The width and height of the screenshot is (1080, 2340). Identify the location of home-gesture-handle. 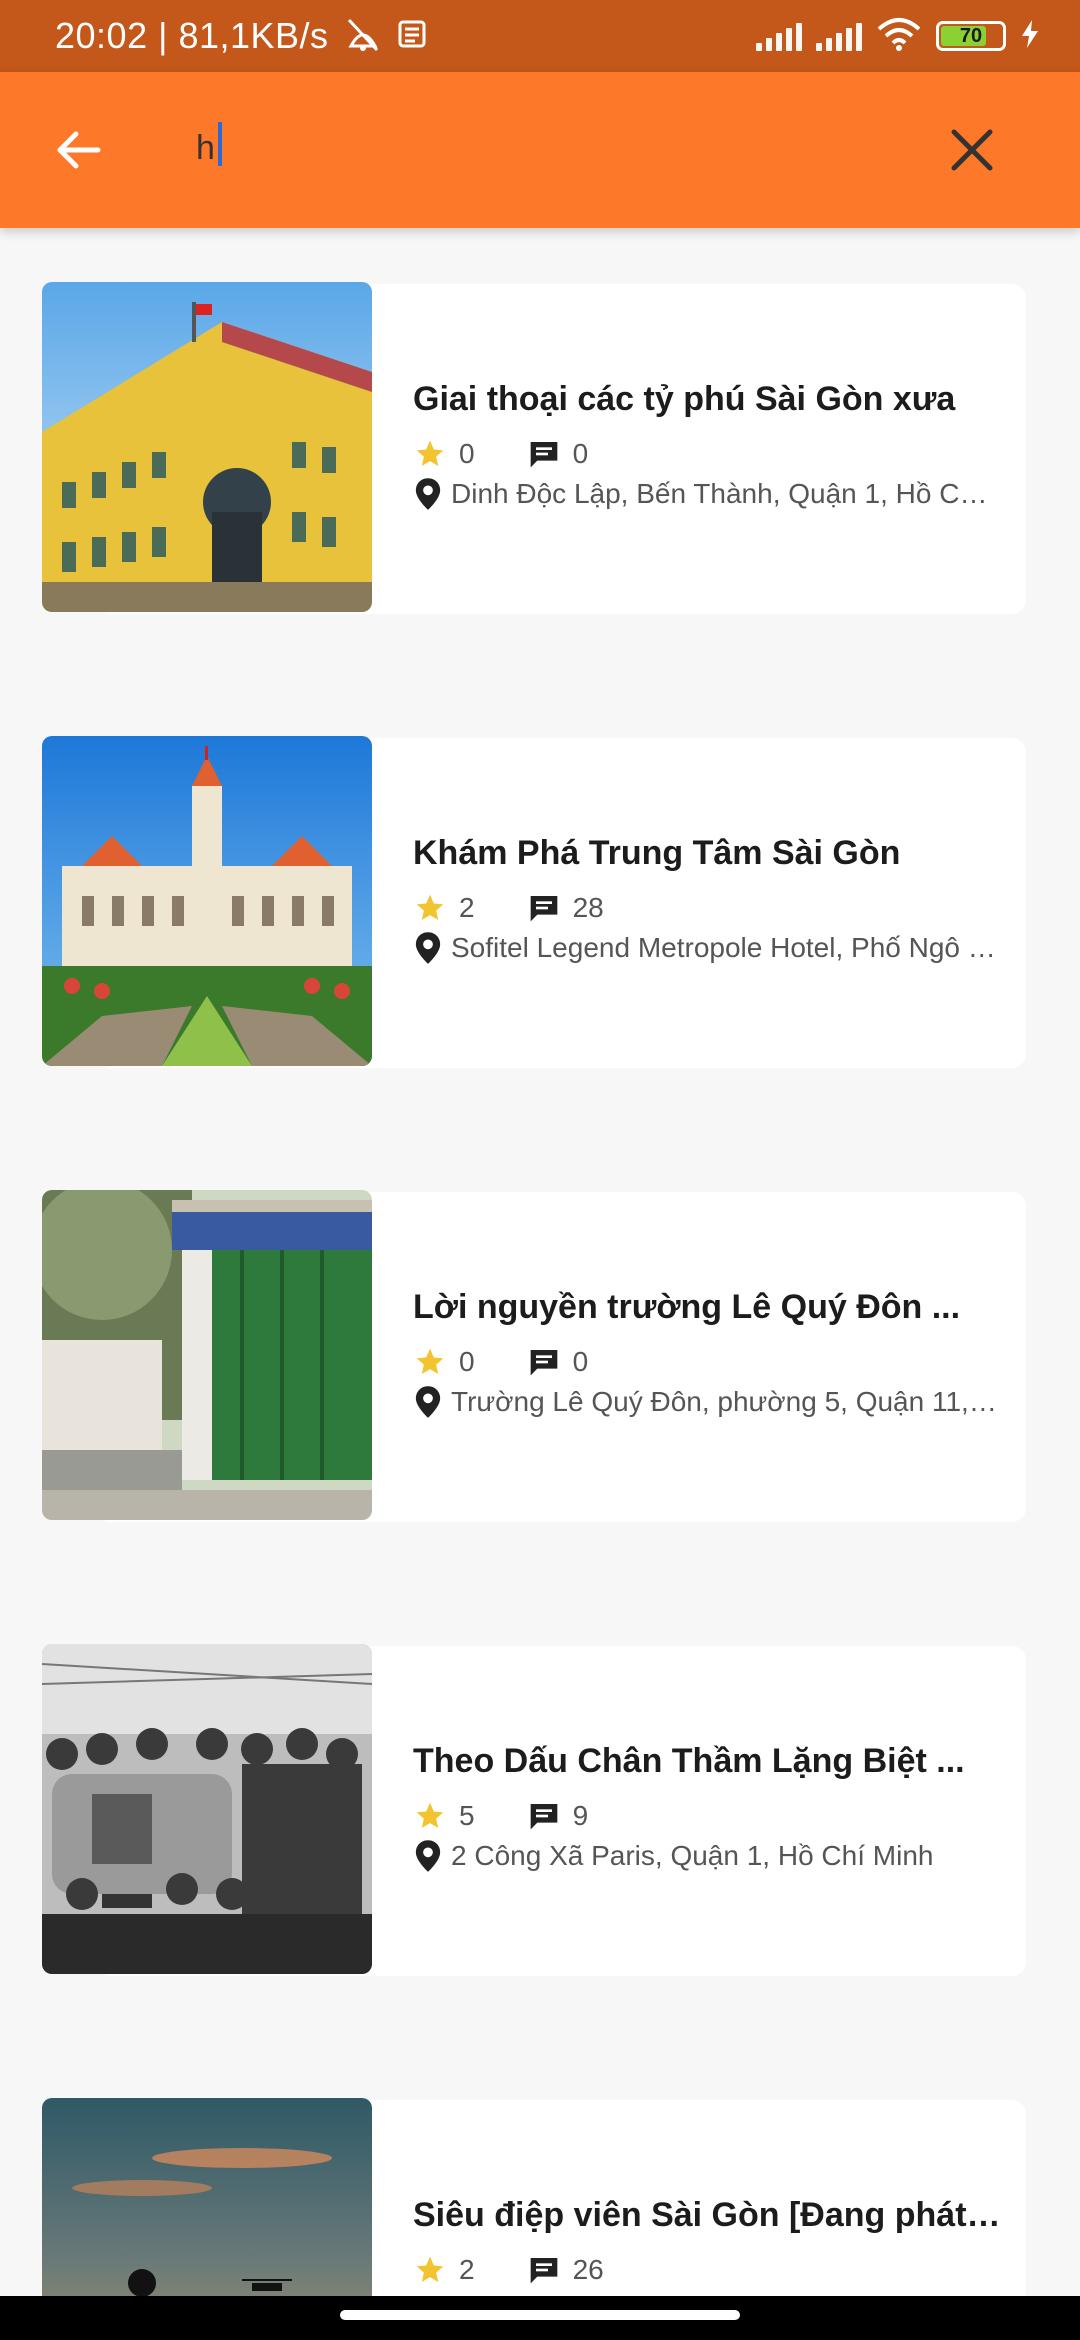
(540, 2315).